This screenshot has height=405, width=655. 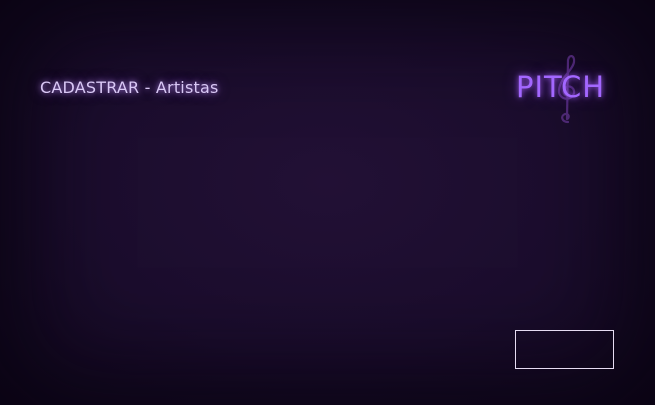 What do you see at coordinates (561, 87) in the screenshot?
I see `logo-text: PITCH` at bounding box center [561, 87].